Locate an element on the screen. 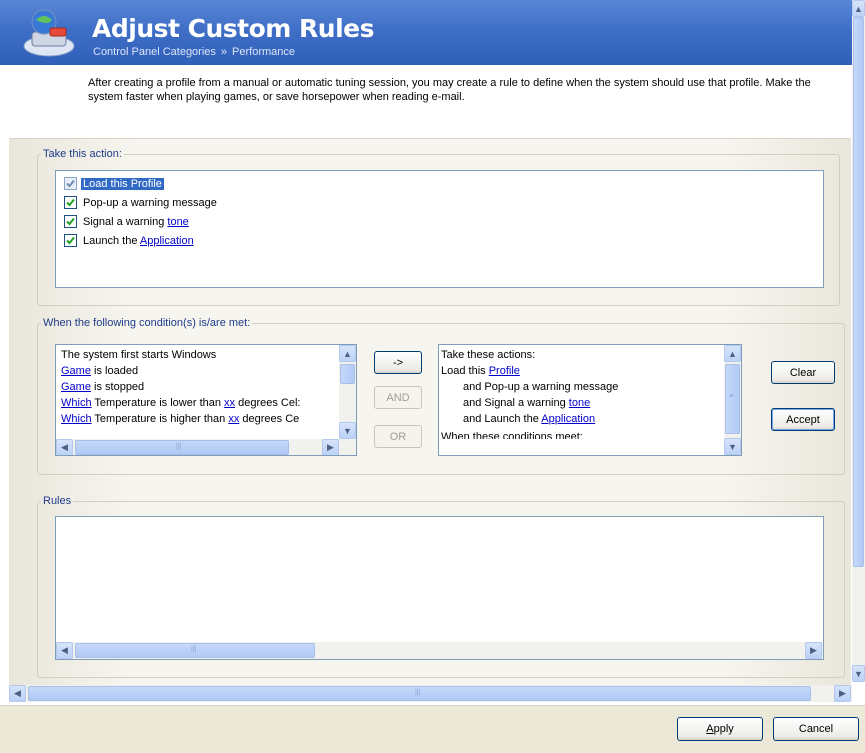 This screenshot has height=753, width=865. page-horizontal-scrollbar: ◀ ||| ▶ is located at coordinates (430, 693).